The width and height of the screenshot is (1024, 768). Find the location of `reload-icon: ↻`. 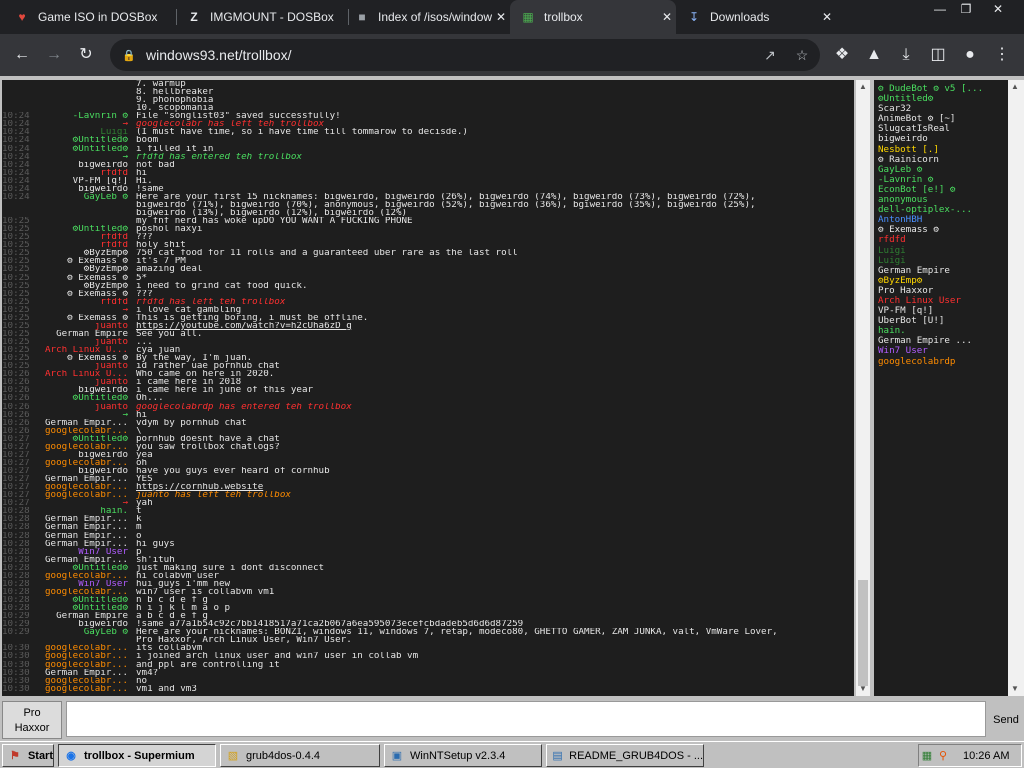

reload-icon: ↻ is located at coordinates (86, 55).